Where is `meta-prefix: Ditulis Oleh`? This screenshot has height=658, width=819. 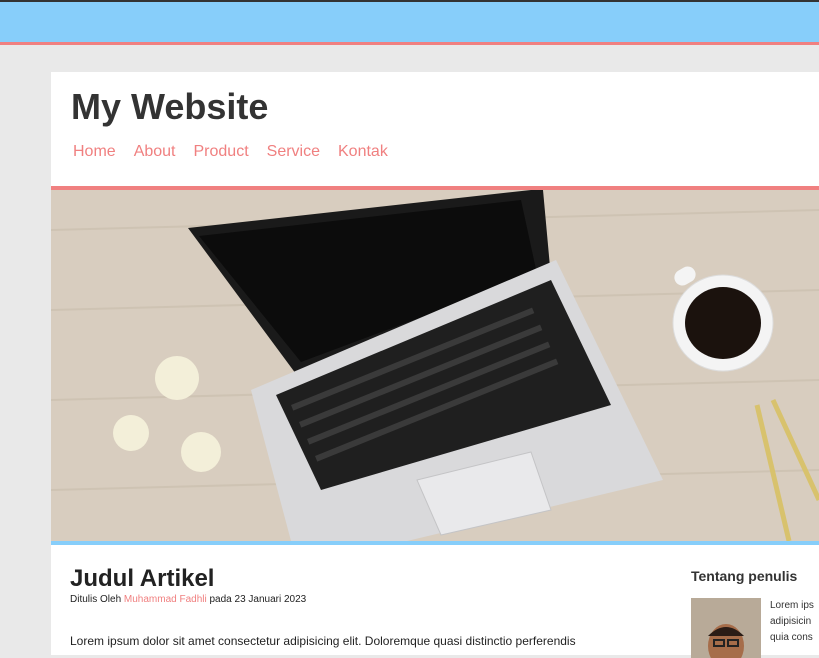
meta-prefix: Ditulis Oleh is located at coordinates (97, 599).